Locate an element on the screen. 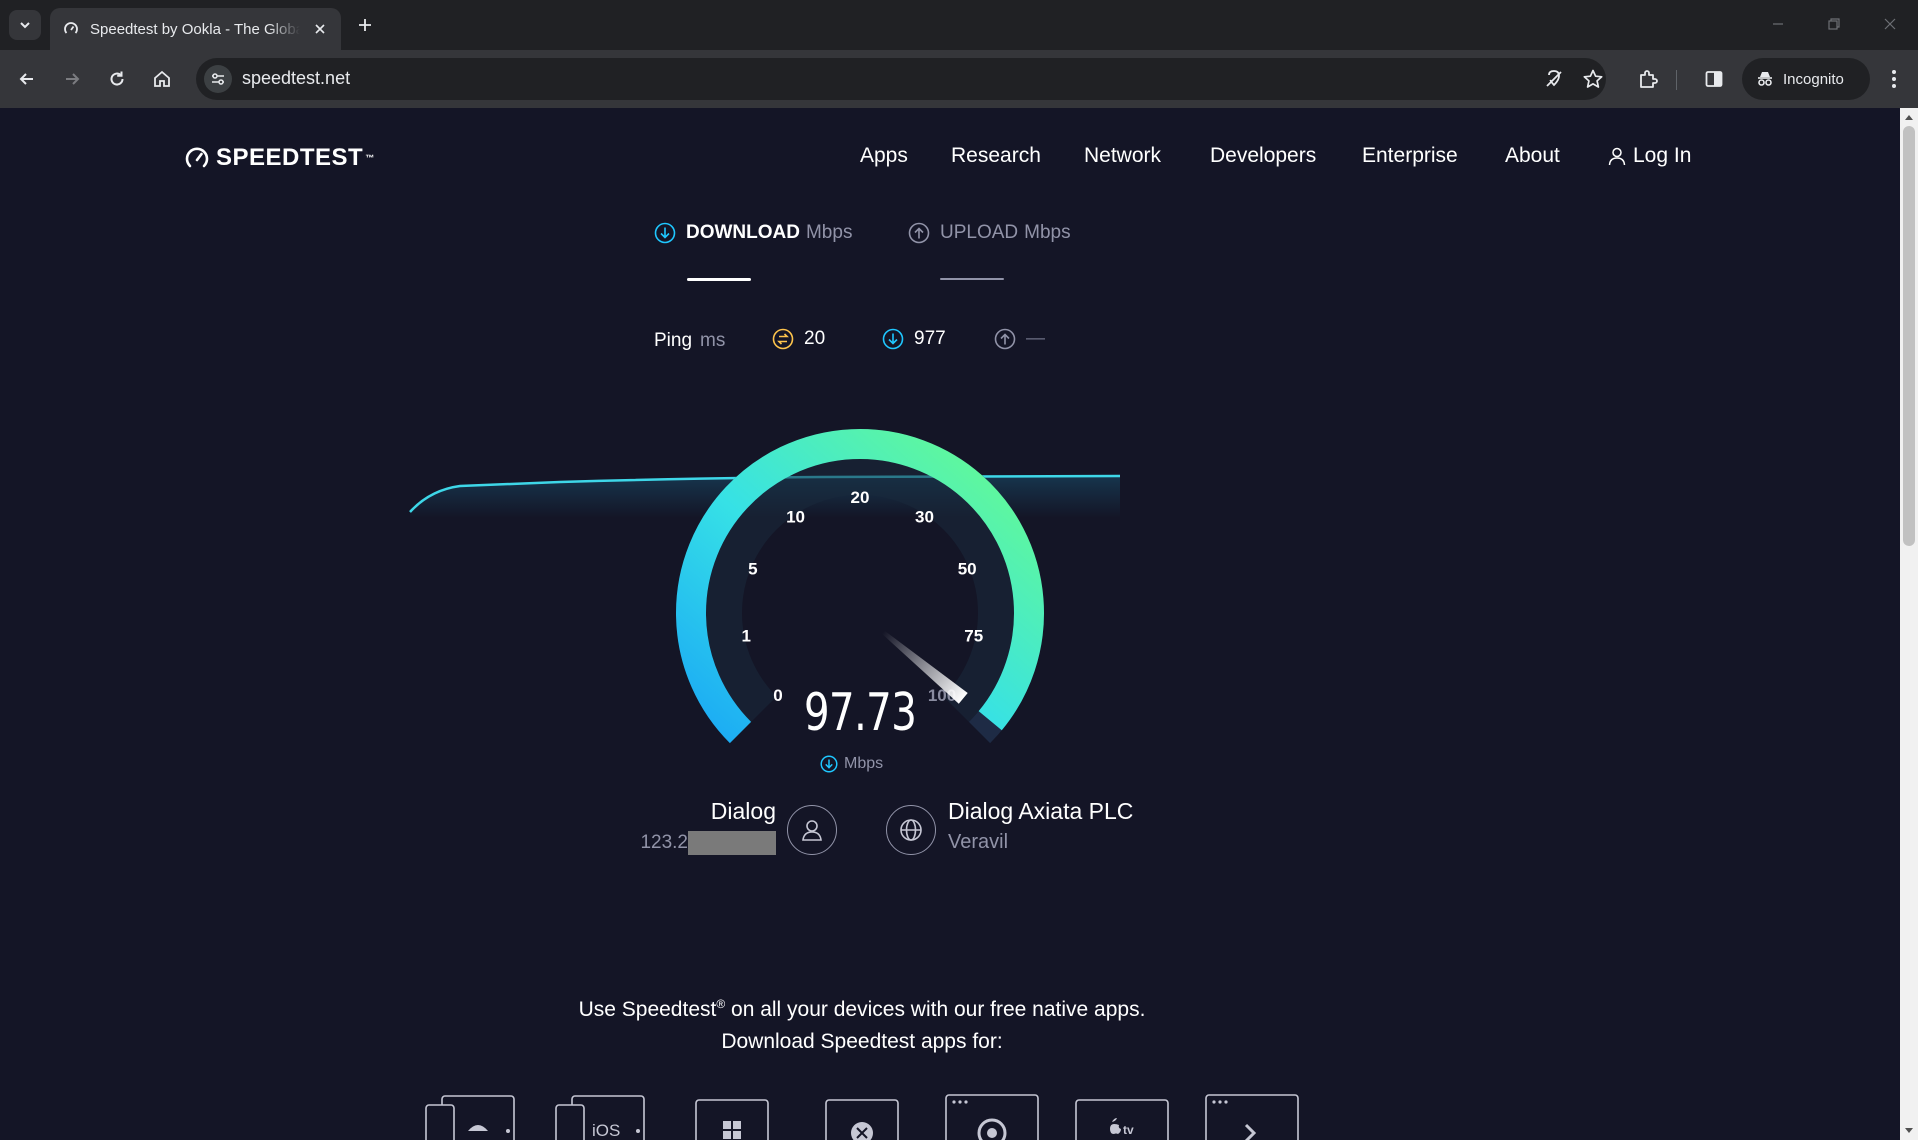  ping-label-group: Ping ms is located at coordinates (689, 341).